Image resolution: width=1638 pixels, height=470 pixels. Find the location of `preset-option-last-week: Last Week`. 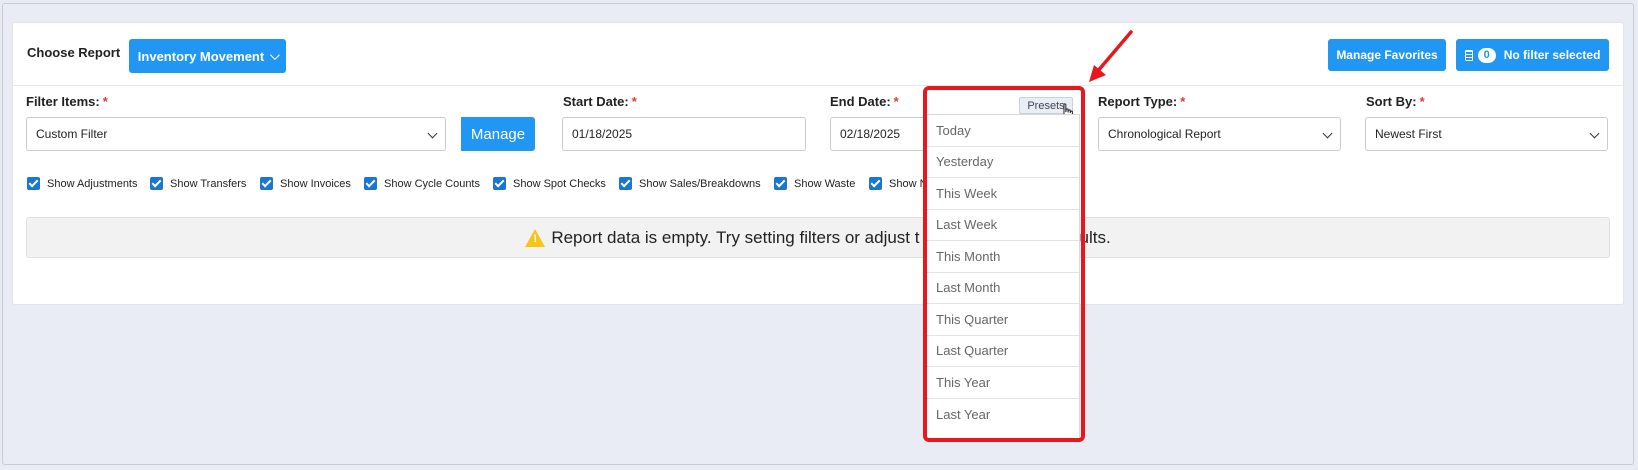

preset-option-last-week: Last Week is located at coordinates (1003, 225).